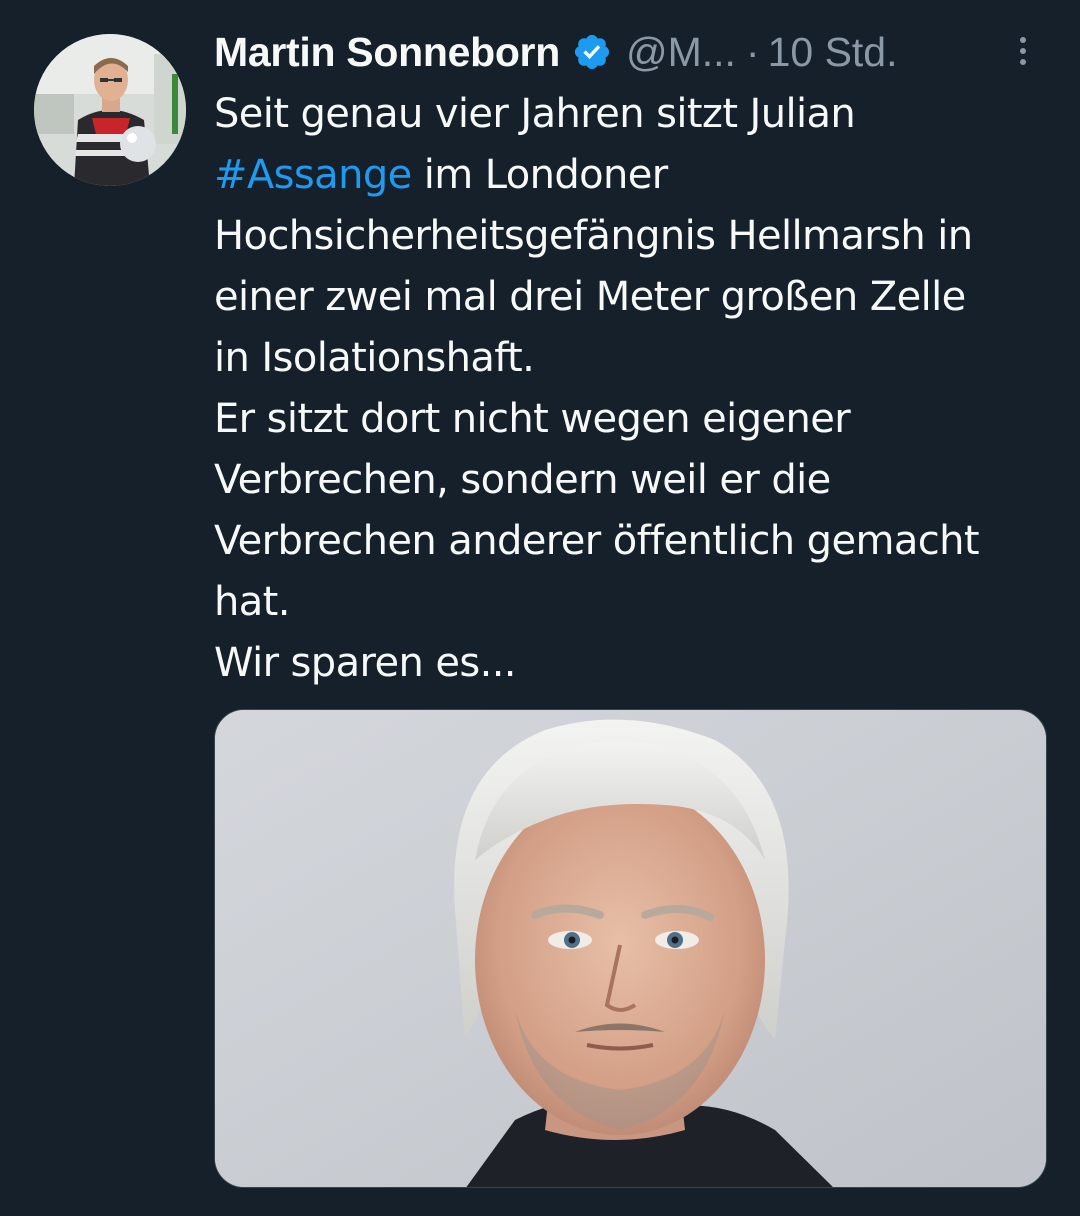 Image resolution: width=1080 pixels, height=1216 pixels. Describe the element at coordinates (532, 419) in the screenshot. I see `tweet-text-line: Er sitzt dort nicht wegen eigener` at that location.